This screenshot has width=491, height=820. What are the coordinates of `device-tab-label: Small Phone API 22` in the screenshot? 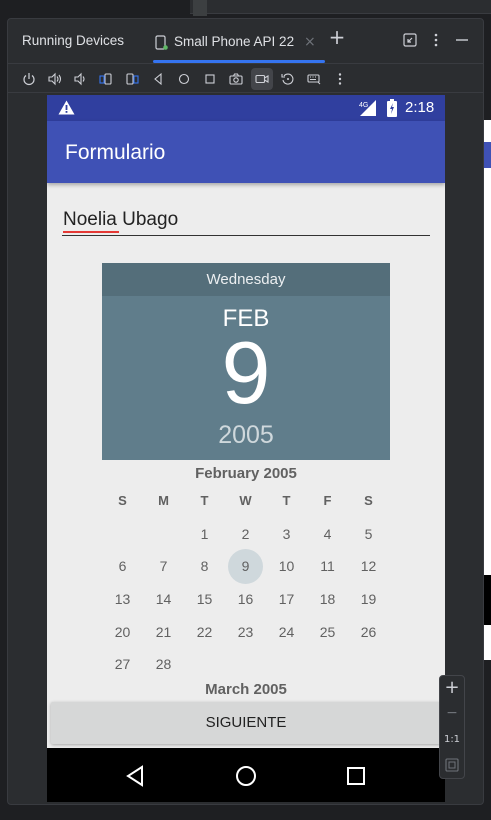 It's located at (234, 41).